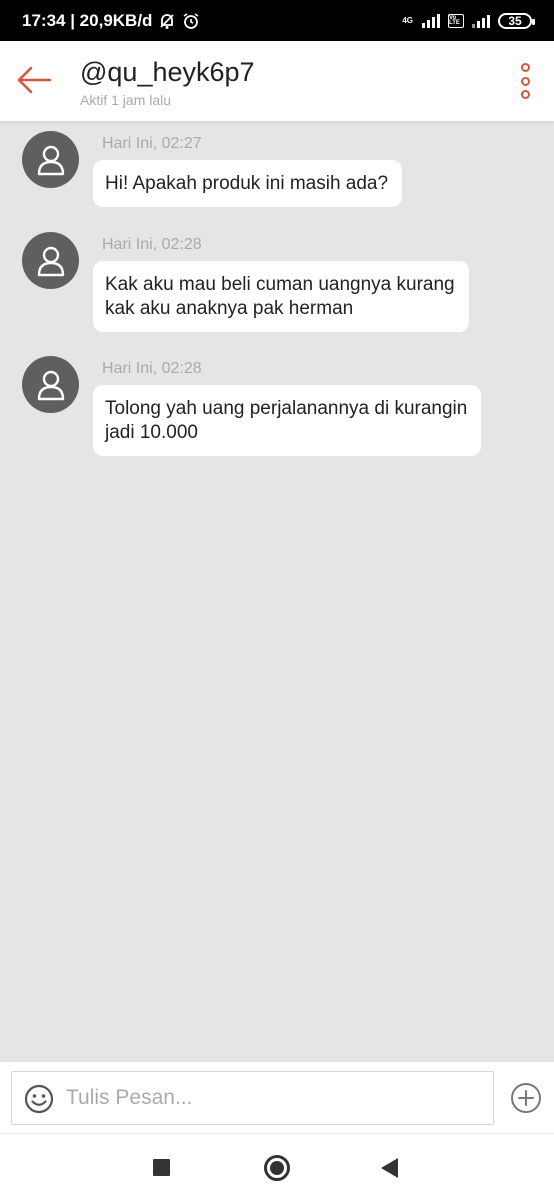 The height and width of the screenshot is (1200, 554). I want to click on chat-subtitle: Aktif 1 jam lalu, so click(126, 100).